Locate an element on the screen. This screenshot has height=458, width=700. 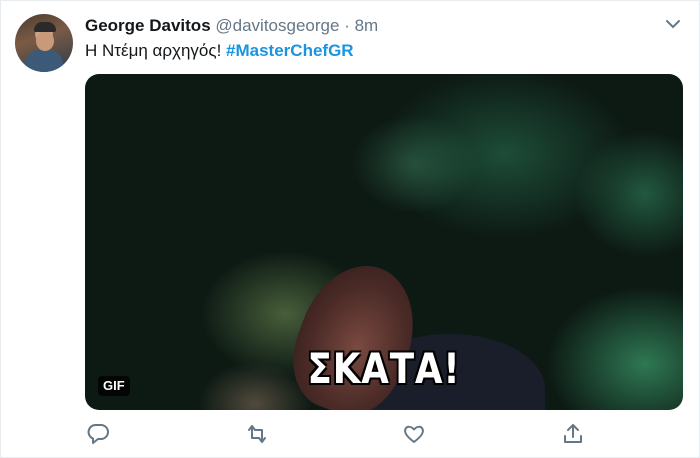
tweet-text: Η Ντέμη αρχηγός! #MasterChefGR is located at coordinates (219, 51).